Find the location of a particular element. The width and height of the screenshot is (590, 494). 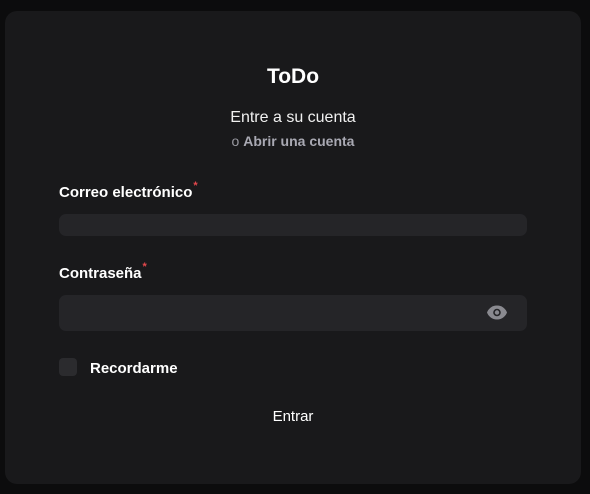

email-label: Correo electrónico* is located at coordinates (128, 190).